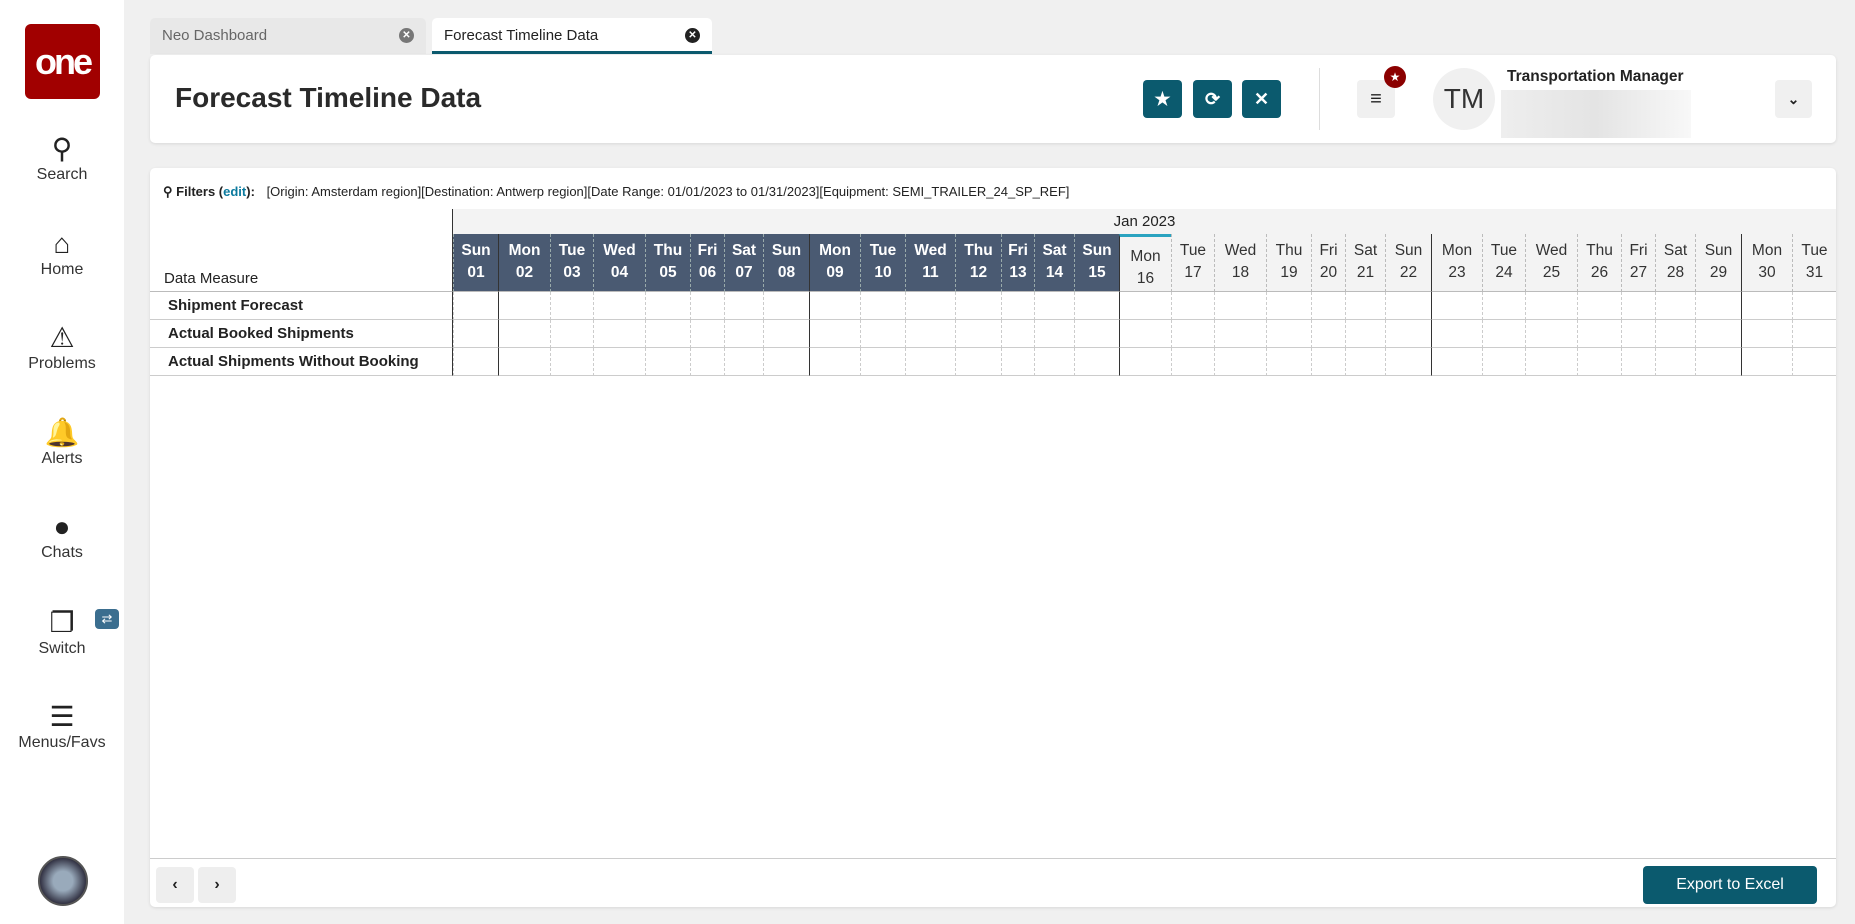 The height and width of the screenshot is (924, 1855). Describe the element at coordinates (1464, 99) in the screenshot. I see `user-avatar: TM` at that location.